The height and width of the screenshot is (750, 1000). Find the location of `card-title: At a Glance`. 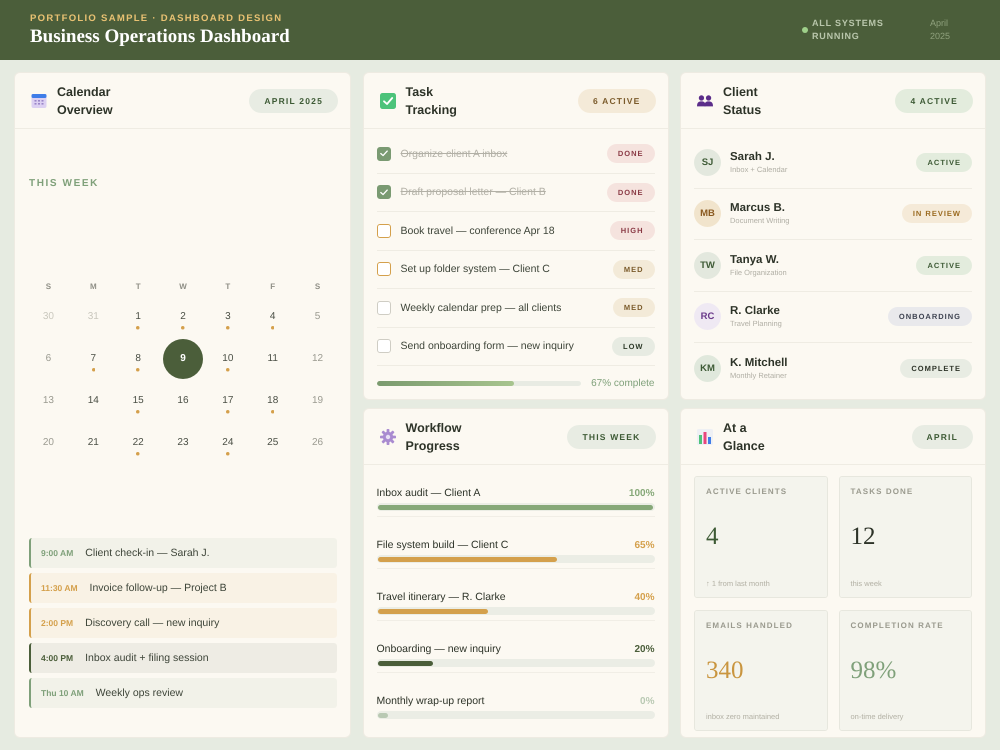

card-title: At a Glance is located at coordinates (744, 437).